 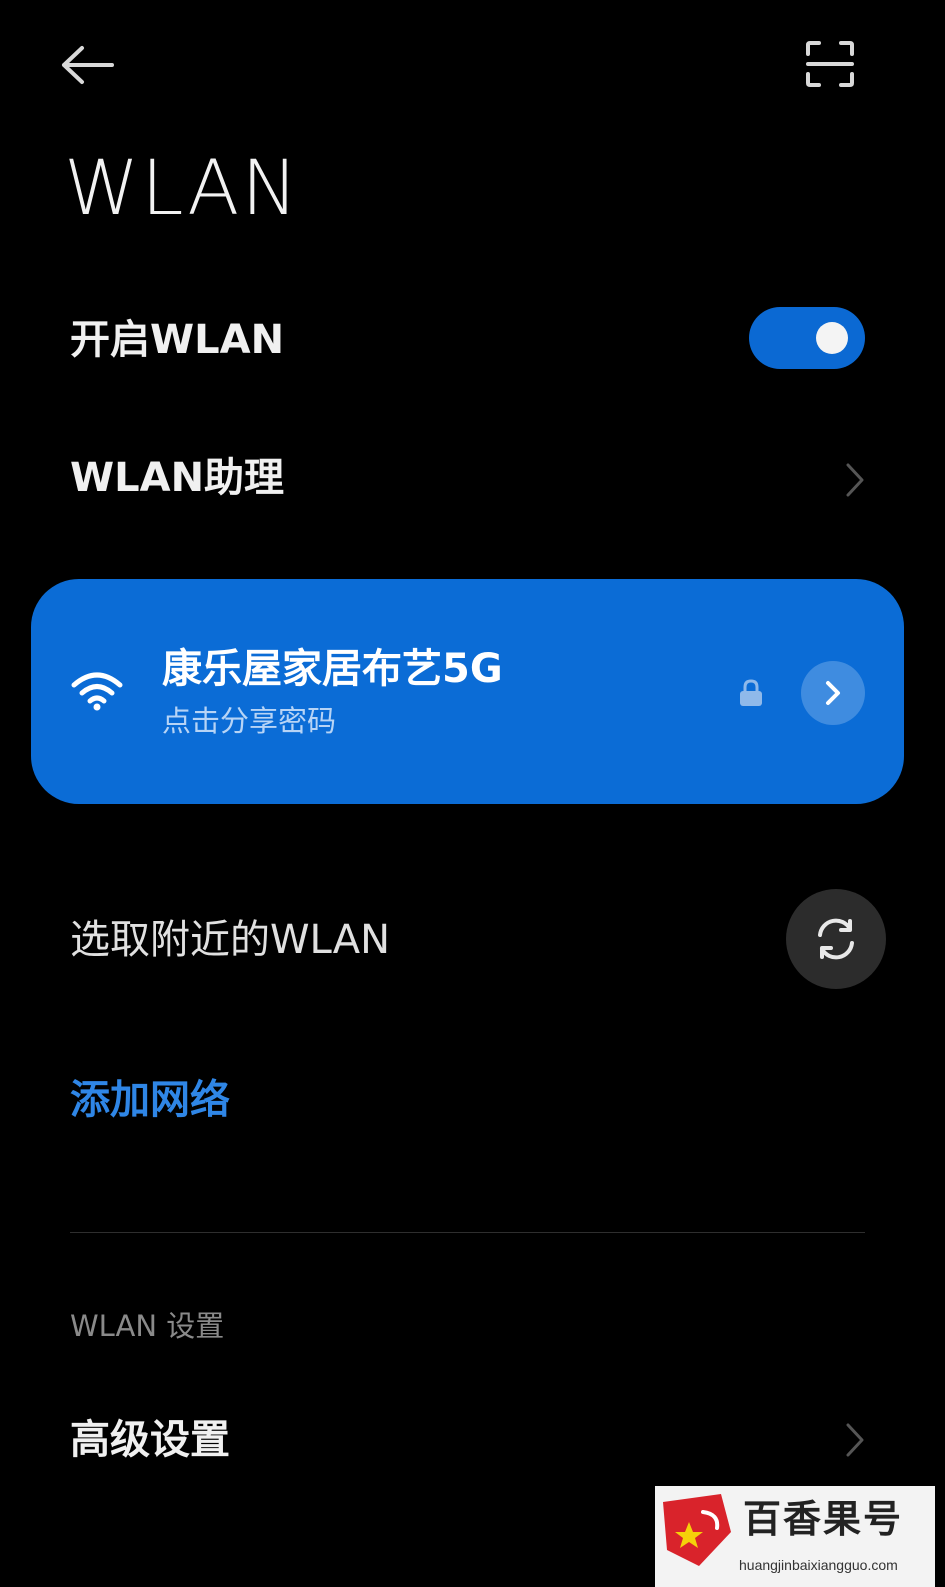 I want to click on watermark-title: 百香果号, so click(x=823, y=1519).